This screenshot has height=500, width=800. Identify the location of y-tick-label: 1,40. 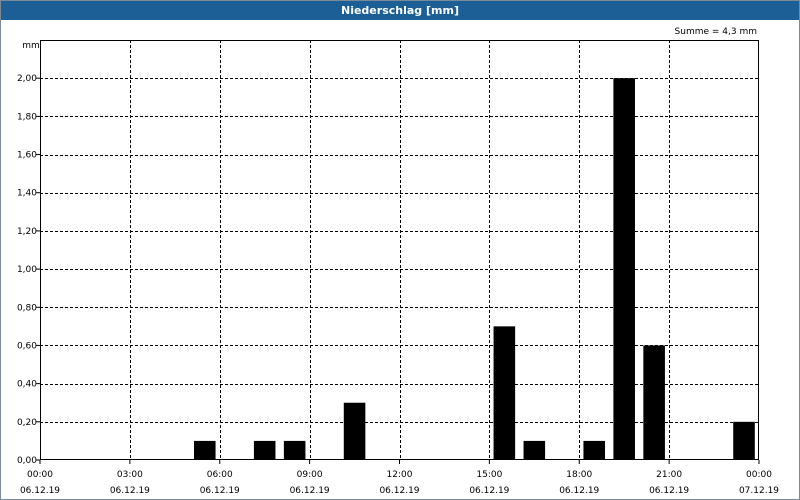
(27, 194).